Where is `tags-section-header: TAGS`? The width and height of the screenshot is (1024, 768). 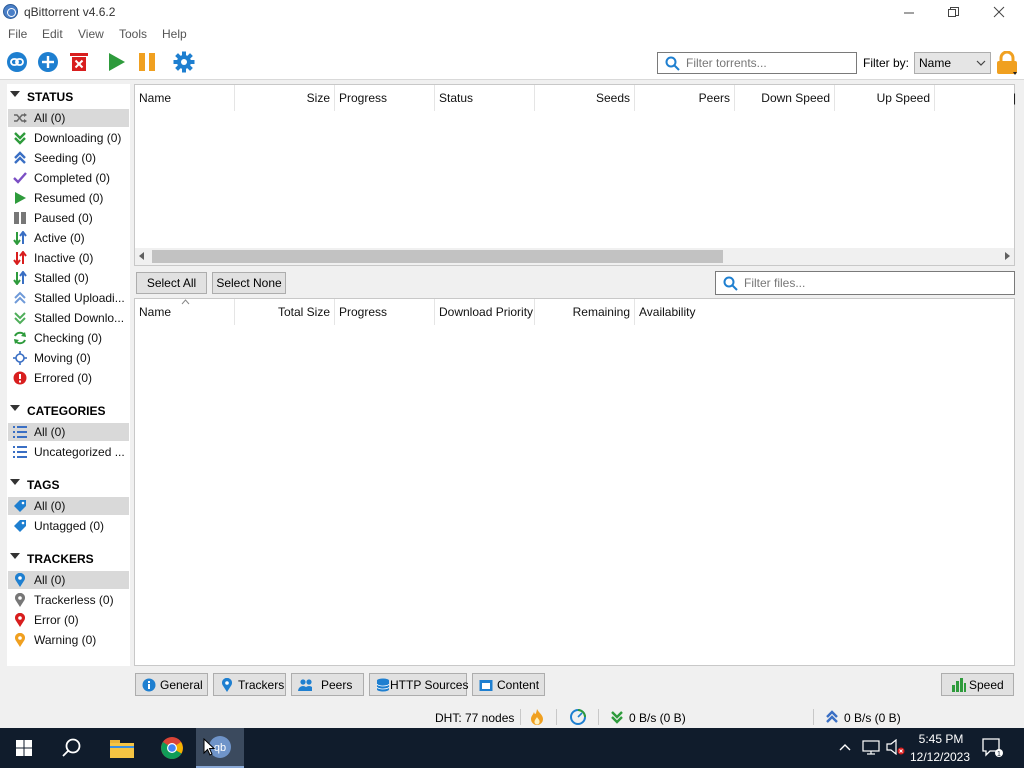 tags-section-header: TAGS is located at coordinates (68, 485).